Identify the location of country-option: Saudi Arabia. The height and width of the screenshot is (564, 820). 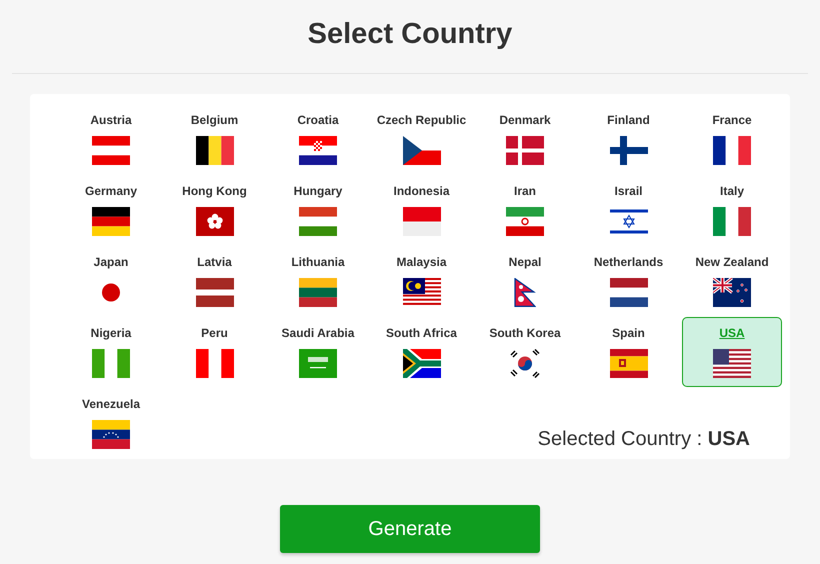
(318, 352).